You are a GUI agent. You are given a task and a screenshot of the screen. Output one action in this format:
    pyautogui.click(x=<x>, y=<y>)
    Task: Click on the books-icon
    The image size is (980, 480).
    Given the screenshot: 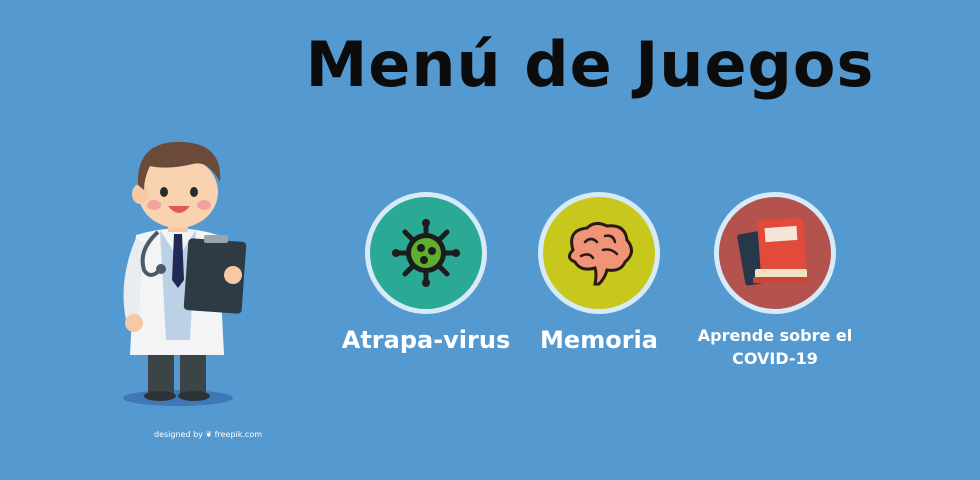 What is the action you would take?
    pyautogui.click(x=773, y=251)
    